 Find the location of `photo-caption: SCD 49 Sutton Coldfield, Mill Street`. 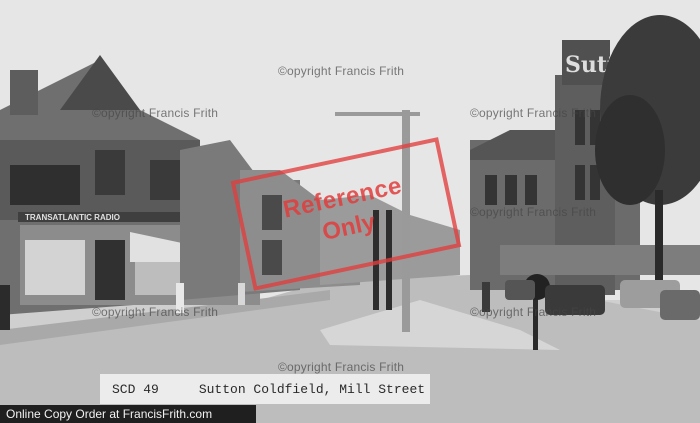

photo-caption: SCD 49 Sutton Coldfield, Mill Street is located at coordinates (265, 389).